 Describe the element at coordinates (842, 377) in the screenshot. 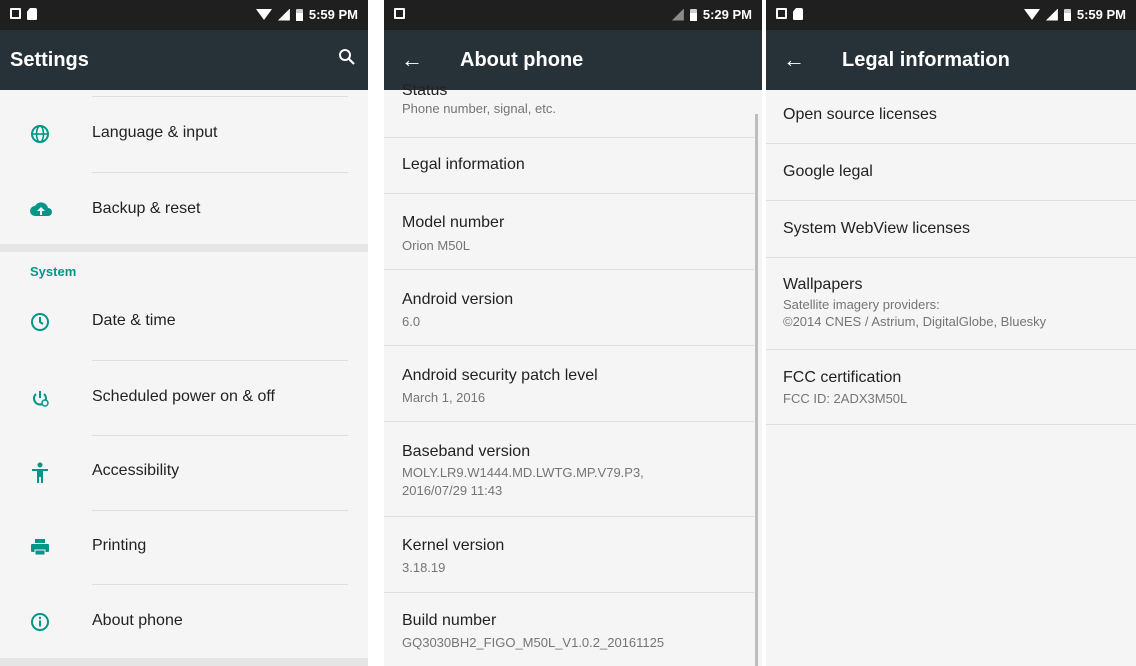

I see `item-title: FCC certification` at that location.